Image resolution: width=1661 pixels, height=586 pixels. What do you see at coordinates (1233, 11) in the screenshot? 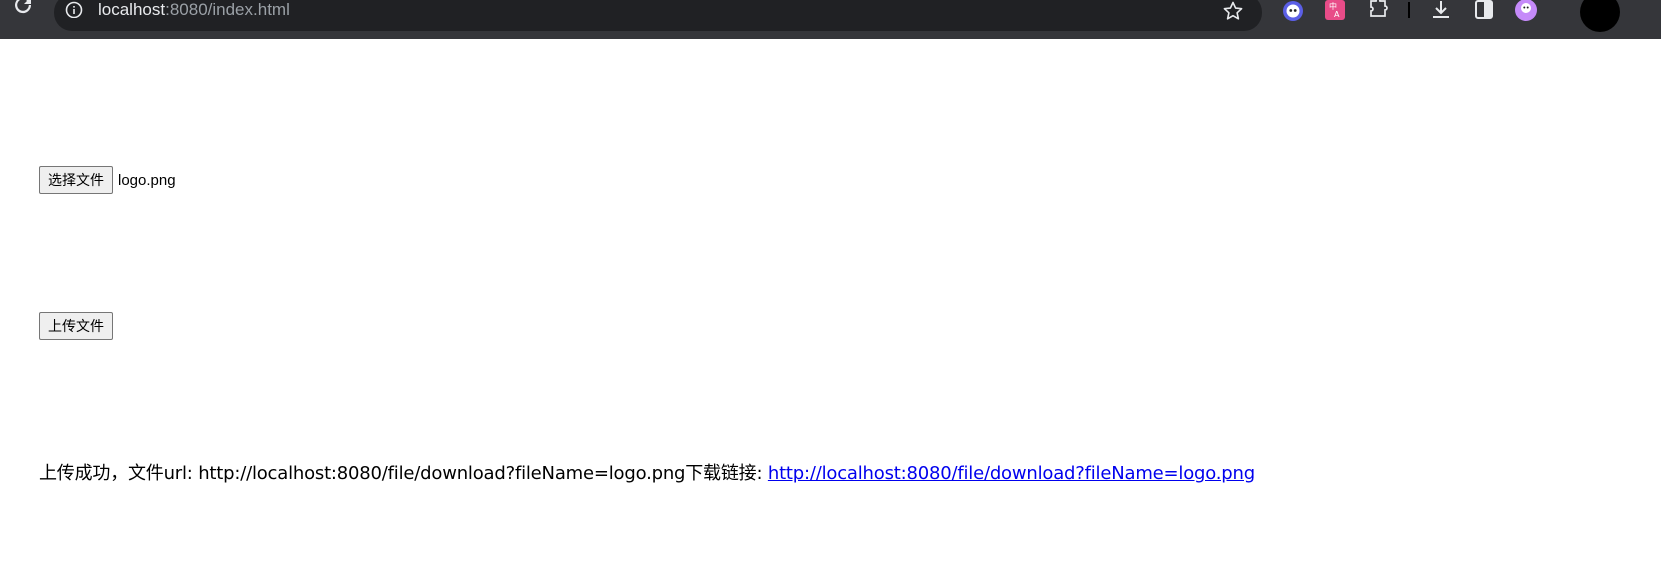
I see `star-icon` at bounding box center [1233, 11].